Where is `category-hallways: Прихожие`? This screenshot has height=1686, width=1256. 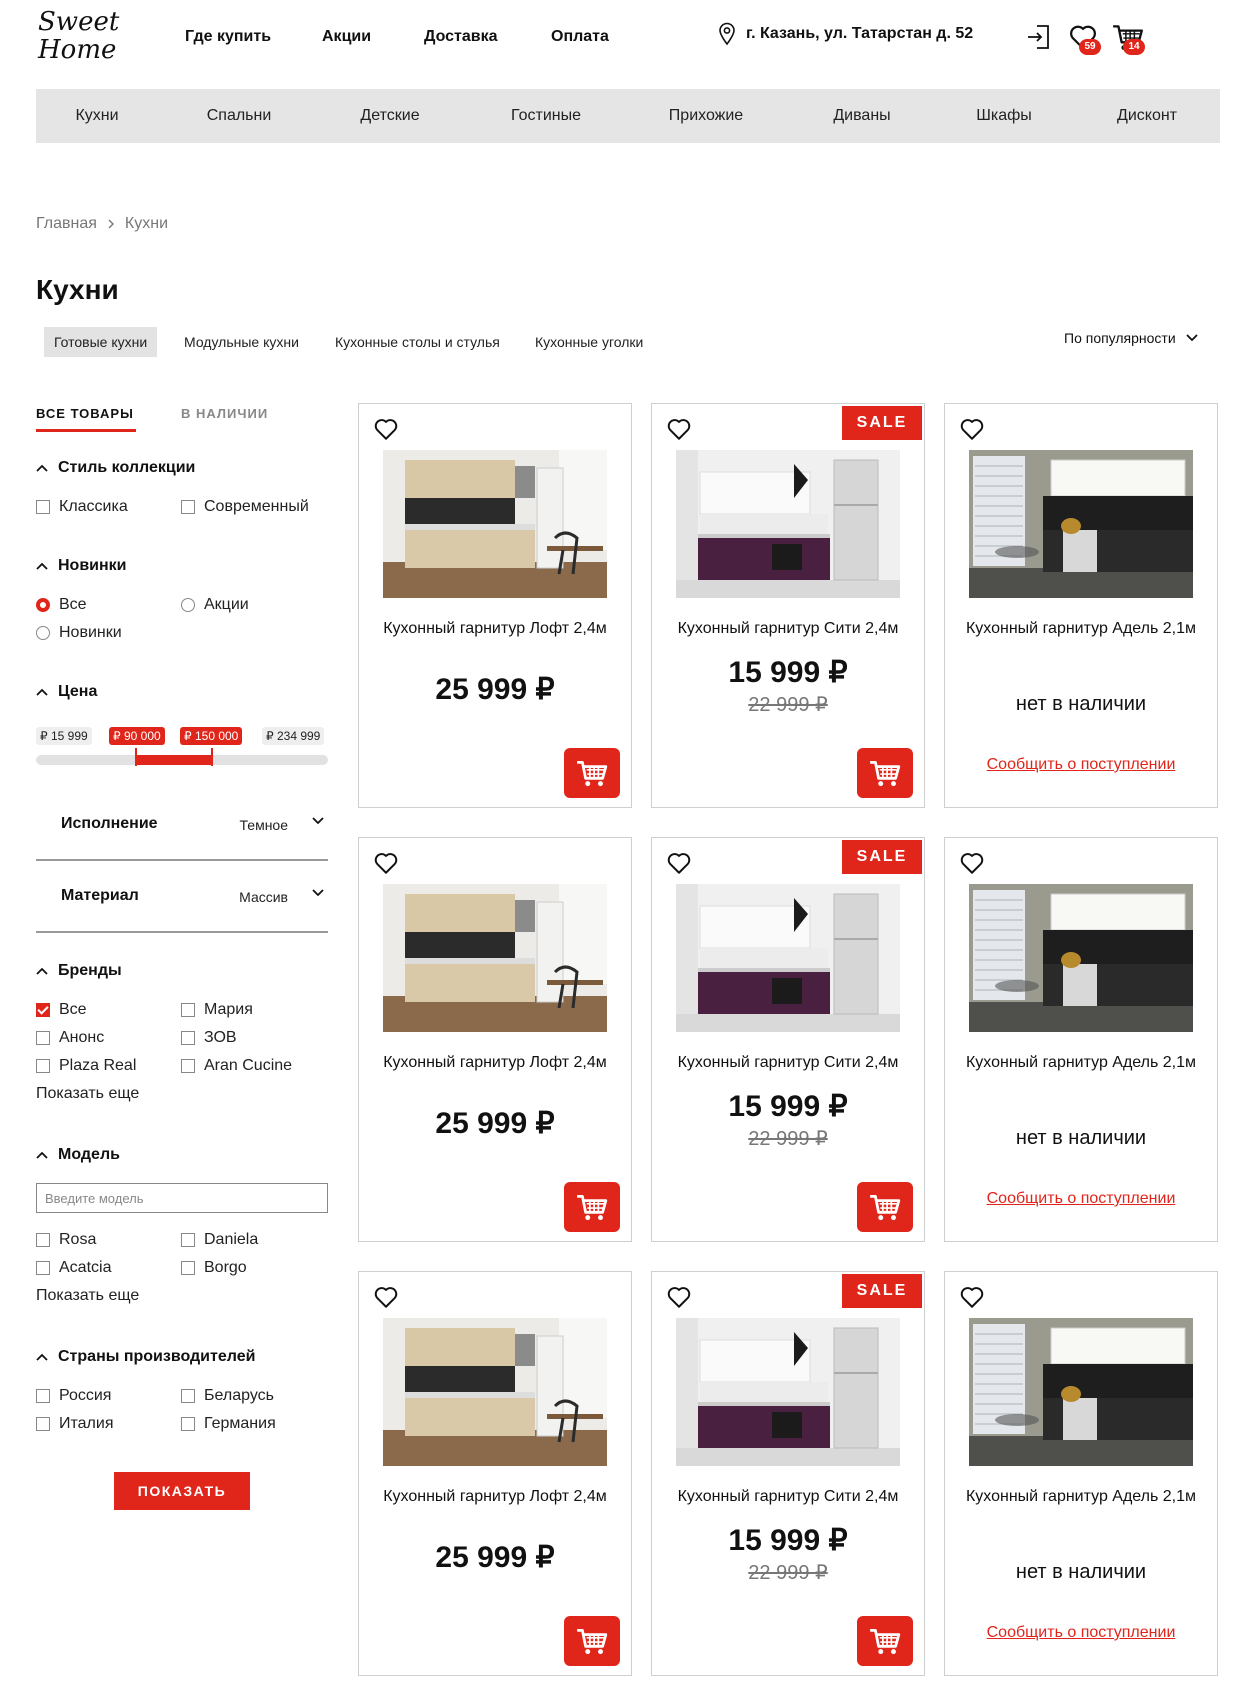 category-hallways: Прихожие is located at coordinates (706, 116).